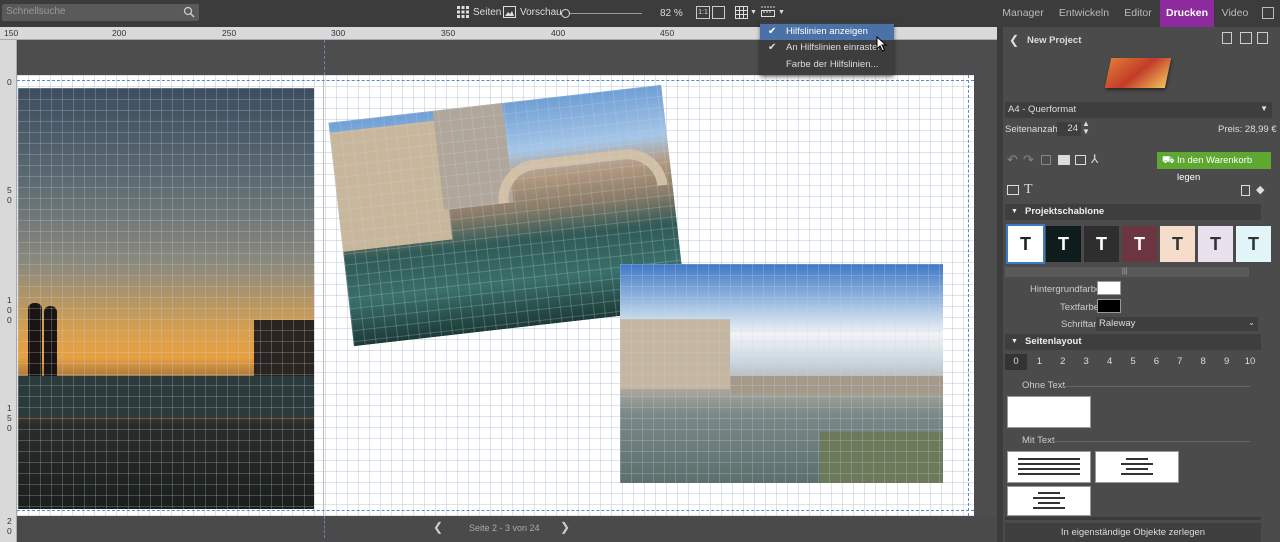 The image size is (1280, 542). Describe the element at coordinates (565, 527) in the screenshot. I see `next-page-icon: ❯` at that location.